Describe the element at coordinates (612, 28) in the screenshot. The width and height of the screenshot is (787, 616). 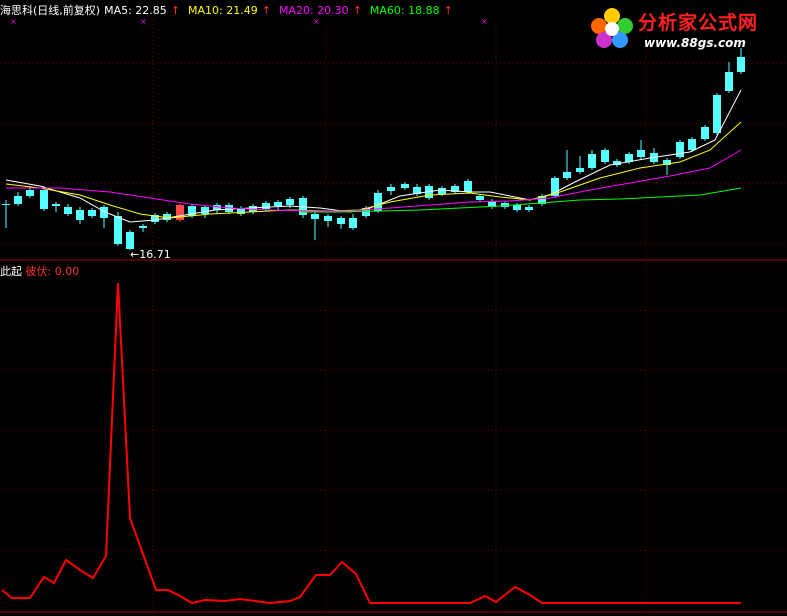
I see `flower-logo-icon` at that location.